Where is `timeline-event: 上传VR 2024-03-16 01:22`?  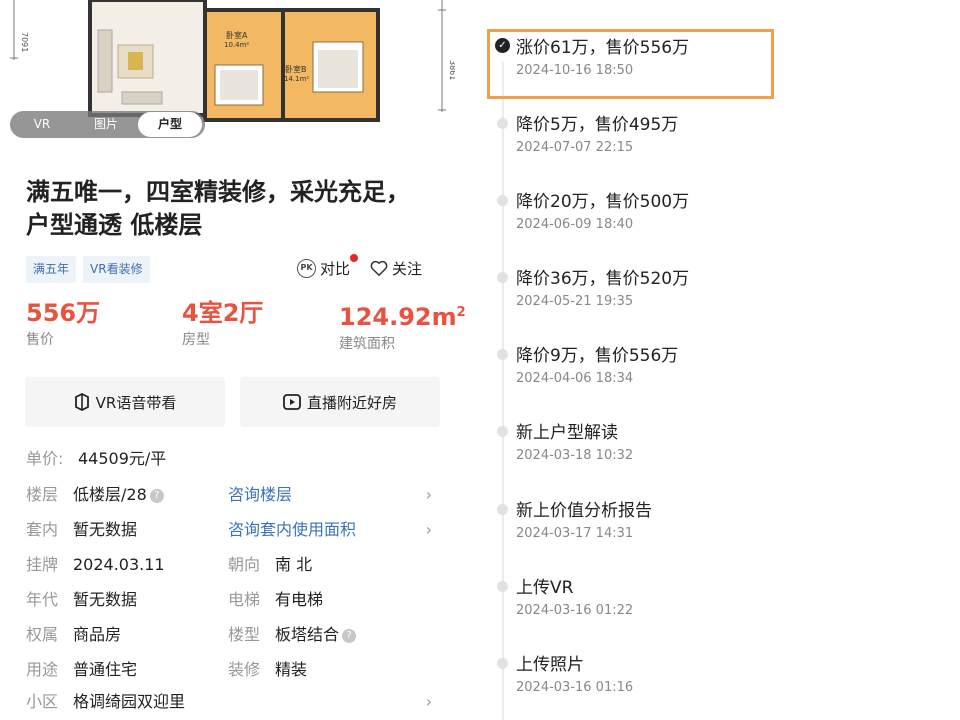 timeline-event: 上传VR 2024-03-16 01:22 is located at coordinates (635, 597).